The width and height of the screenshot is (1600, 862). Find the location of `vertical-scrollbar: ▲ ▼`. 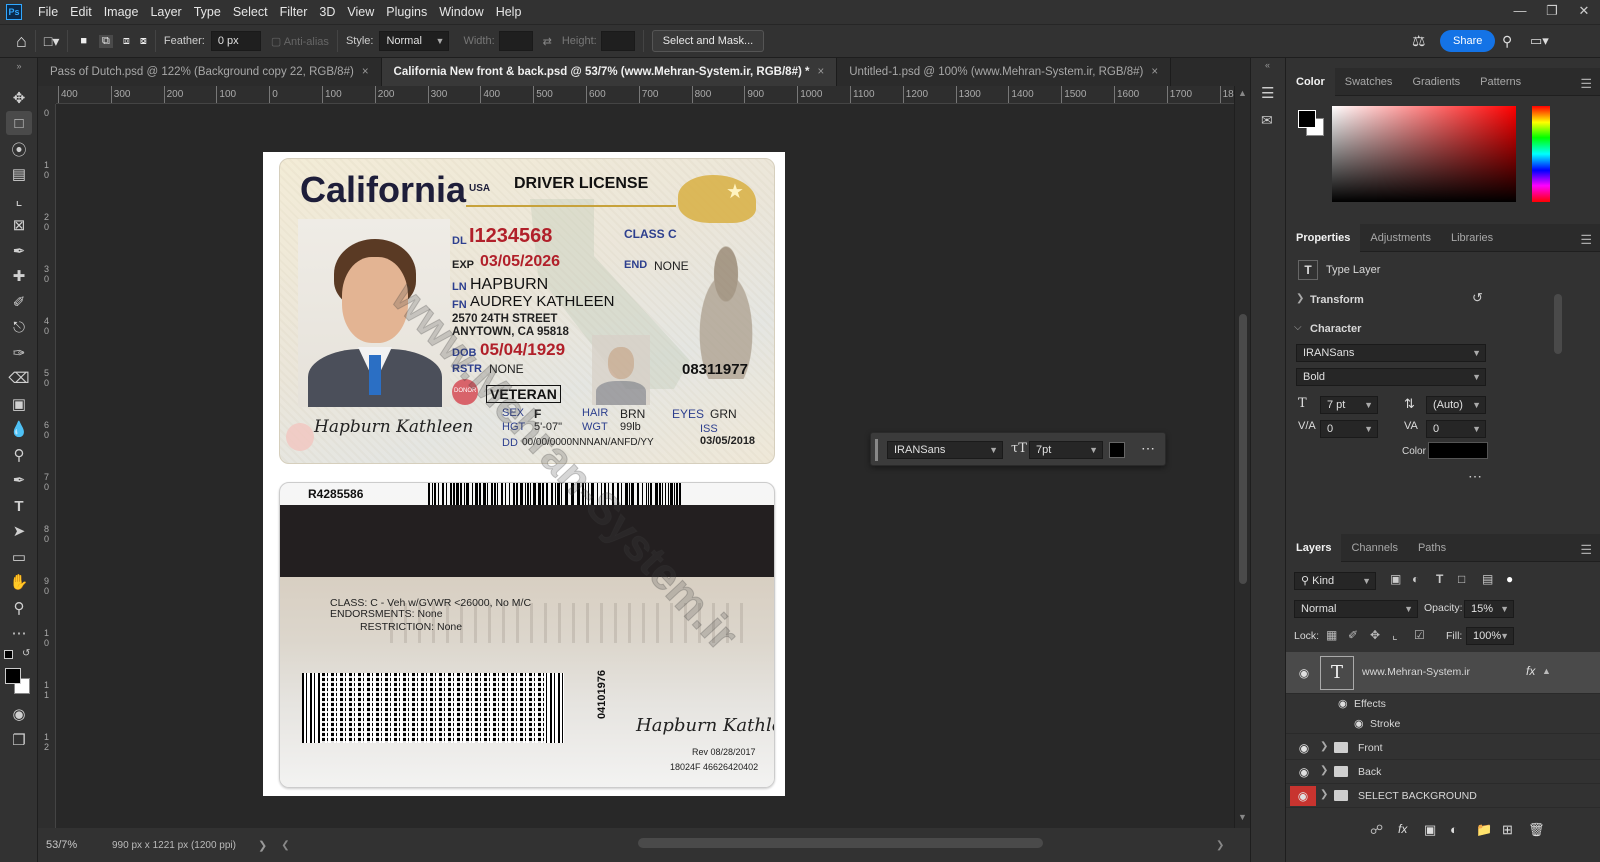

vertical-scrollbar: ▲ ▼ is located at coordinates (1242, 457).